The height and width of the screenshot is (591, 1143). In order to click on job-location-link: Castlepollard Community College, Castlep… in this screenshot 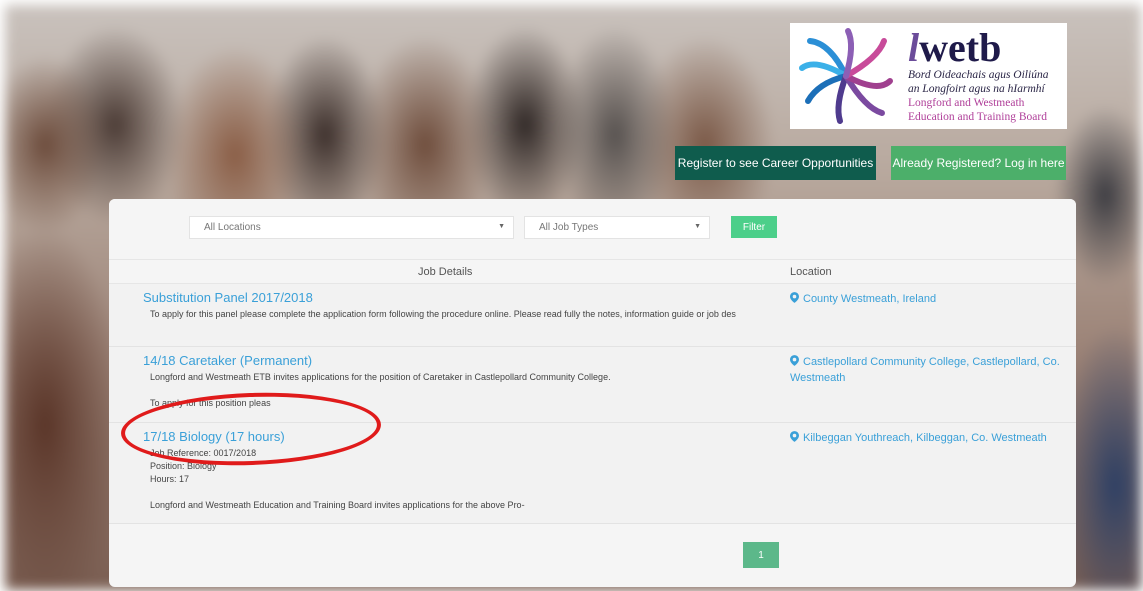, I will do `click(932, 370)`.